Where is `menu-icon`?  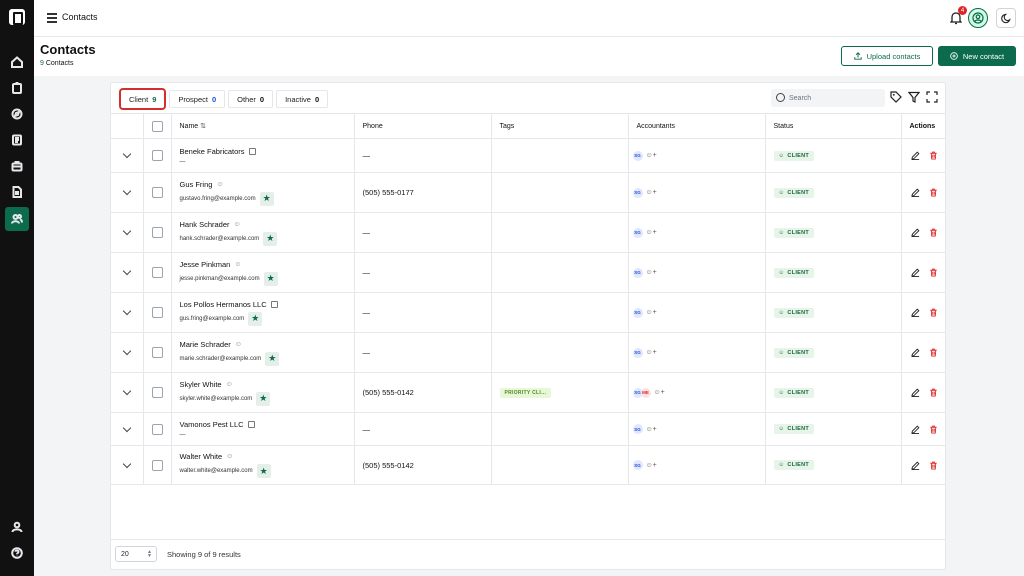 menu-icon is located at coordinates (52, 18).